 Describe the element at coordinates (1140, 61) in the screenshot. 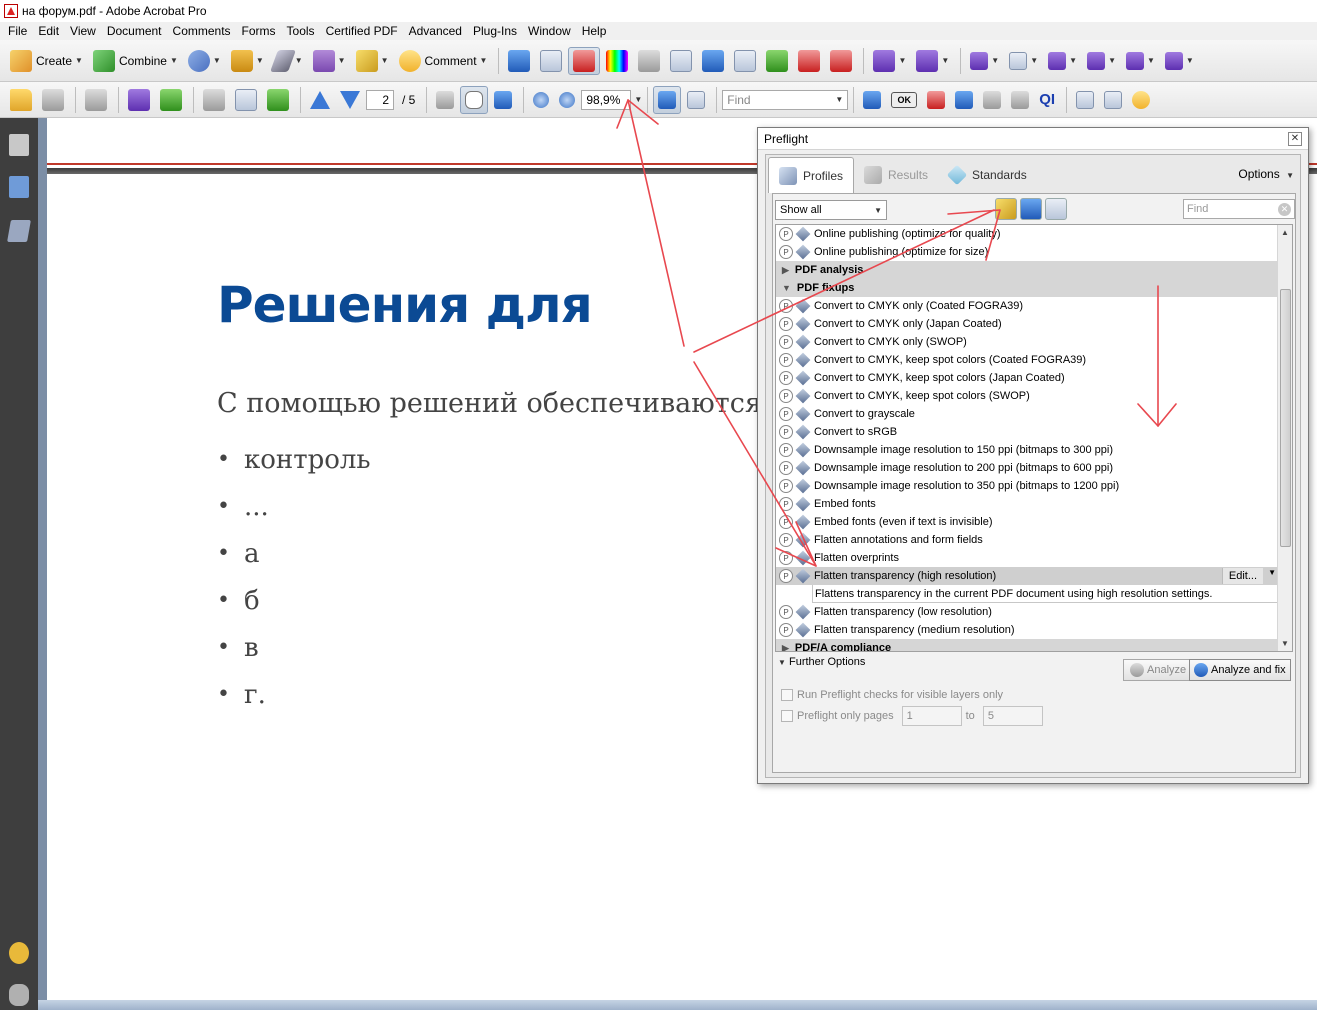

I see `touchup-button: ▼` at that location.